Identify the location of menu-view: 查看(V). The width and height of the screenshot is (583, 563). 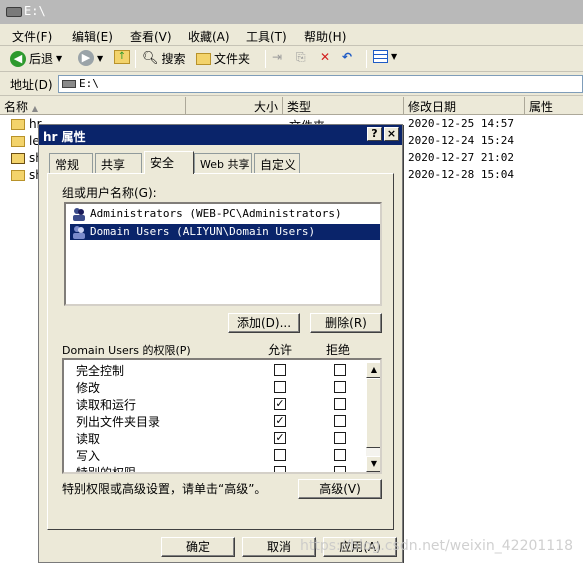
(151, 36).